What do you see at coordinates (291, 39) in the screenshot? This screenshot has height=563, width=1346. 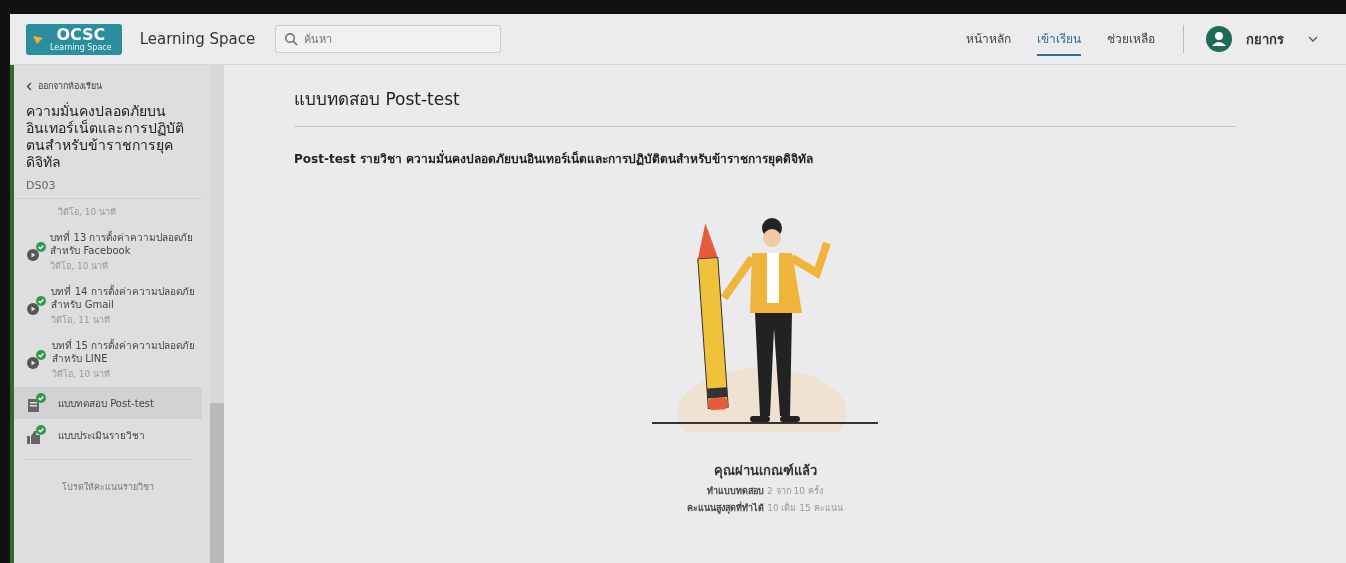 I see `search-icon` at bounding box center [291, 39].